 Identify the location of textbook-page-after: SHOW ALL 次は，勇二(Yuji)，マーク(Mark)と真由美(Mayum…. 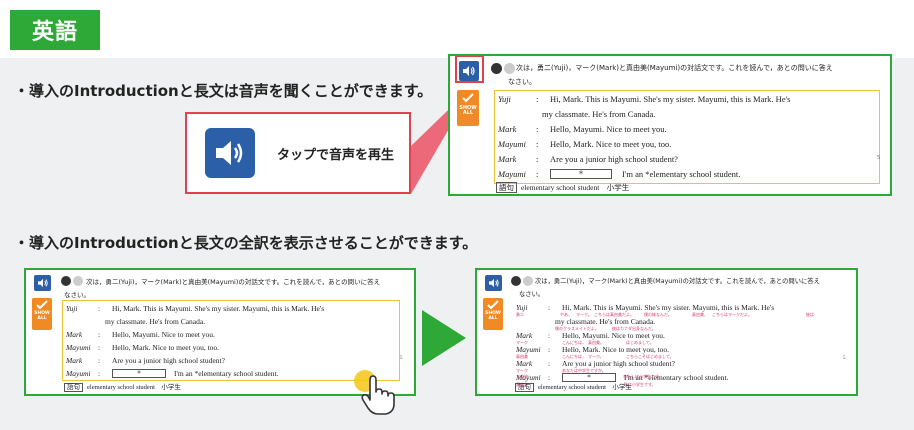
(666, 332).